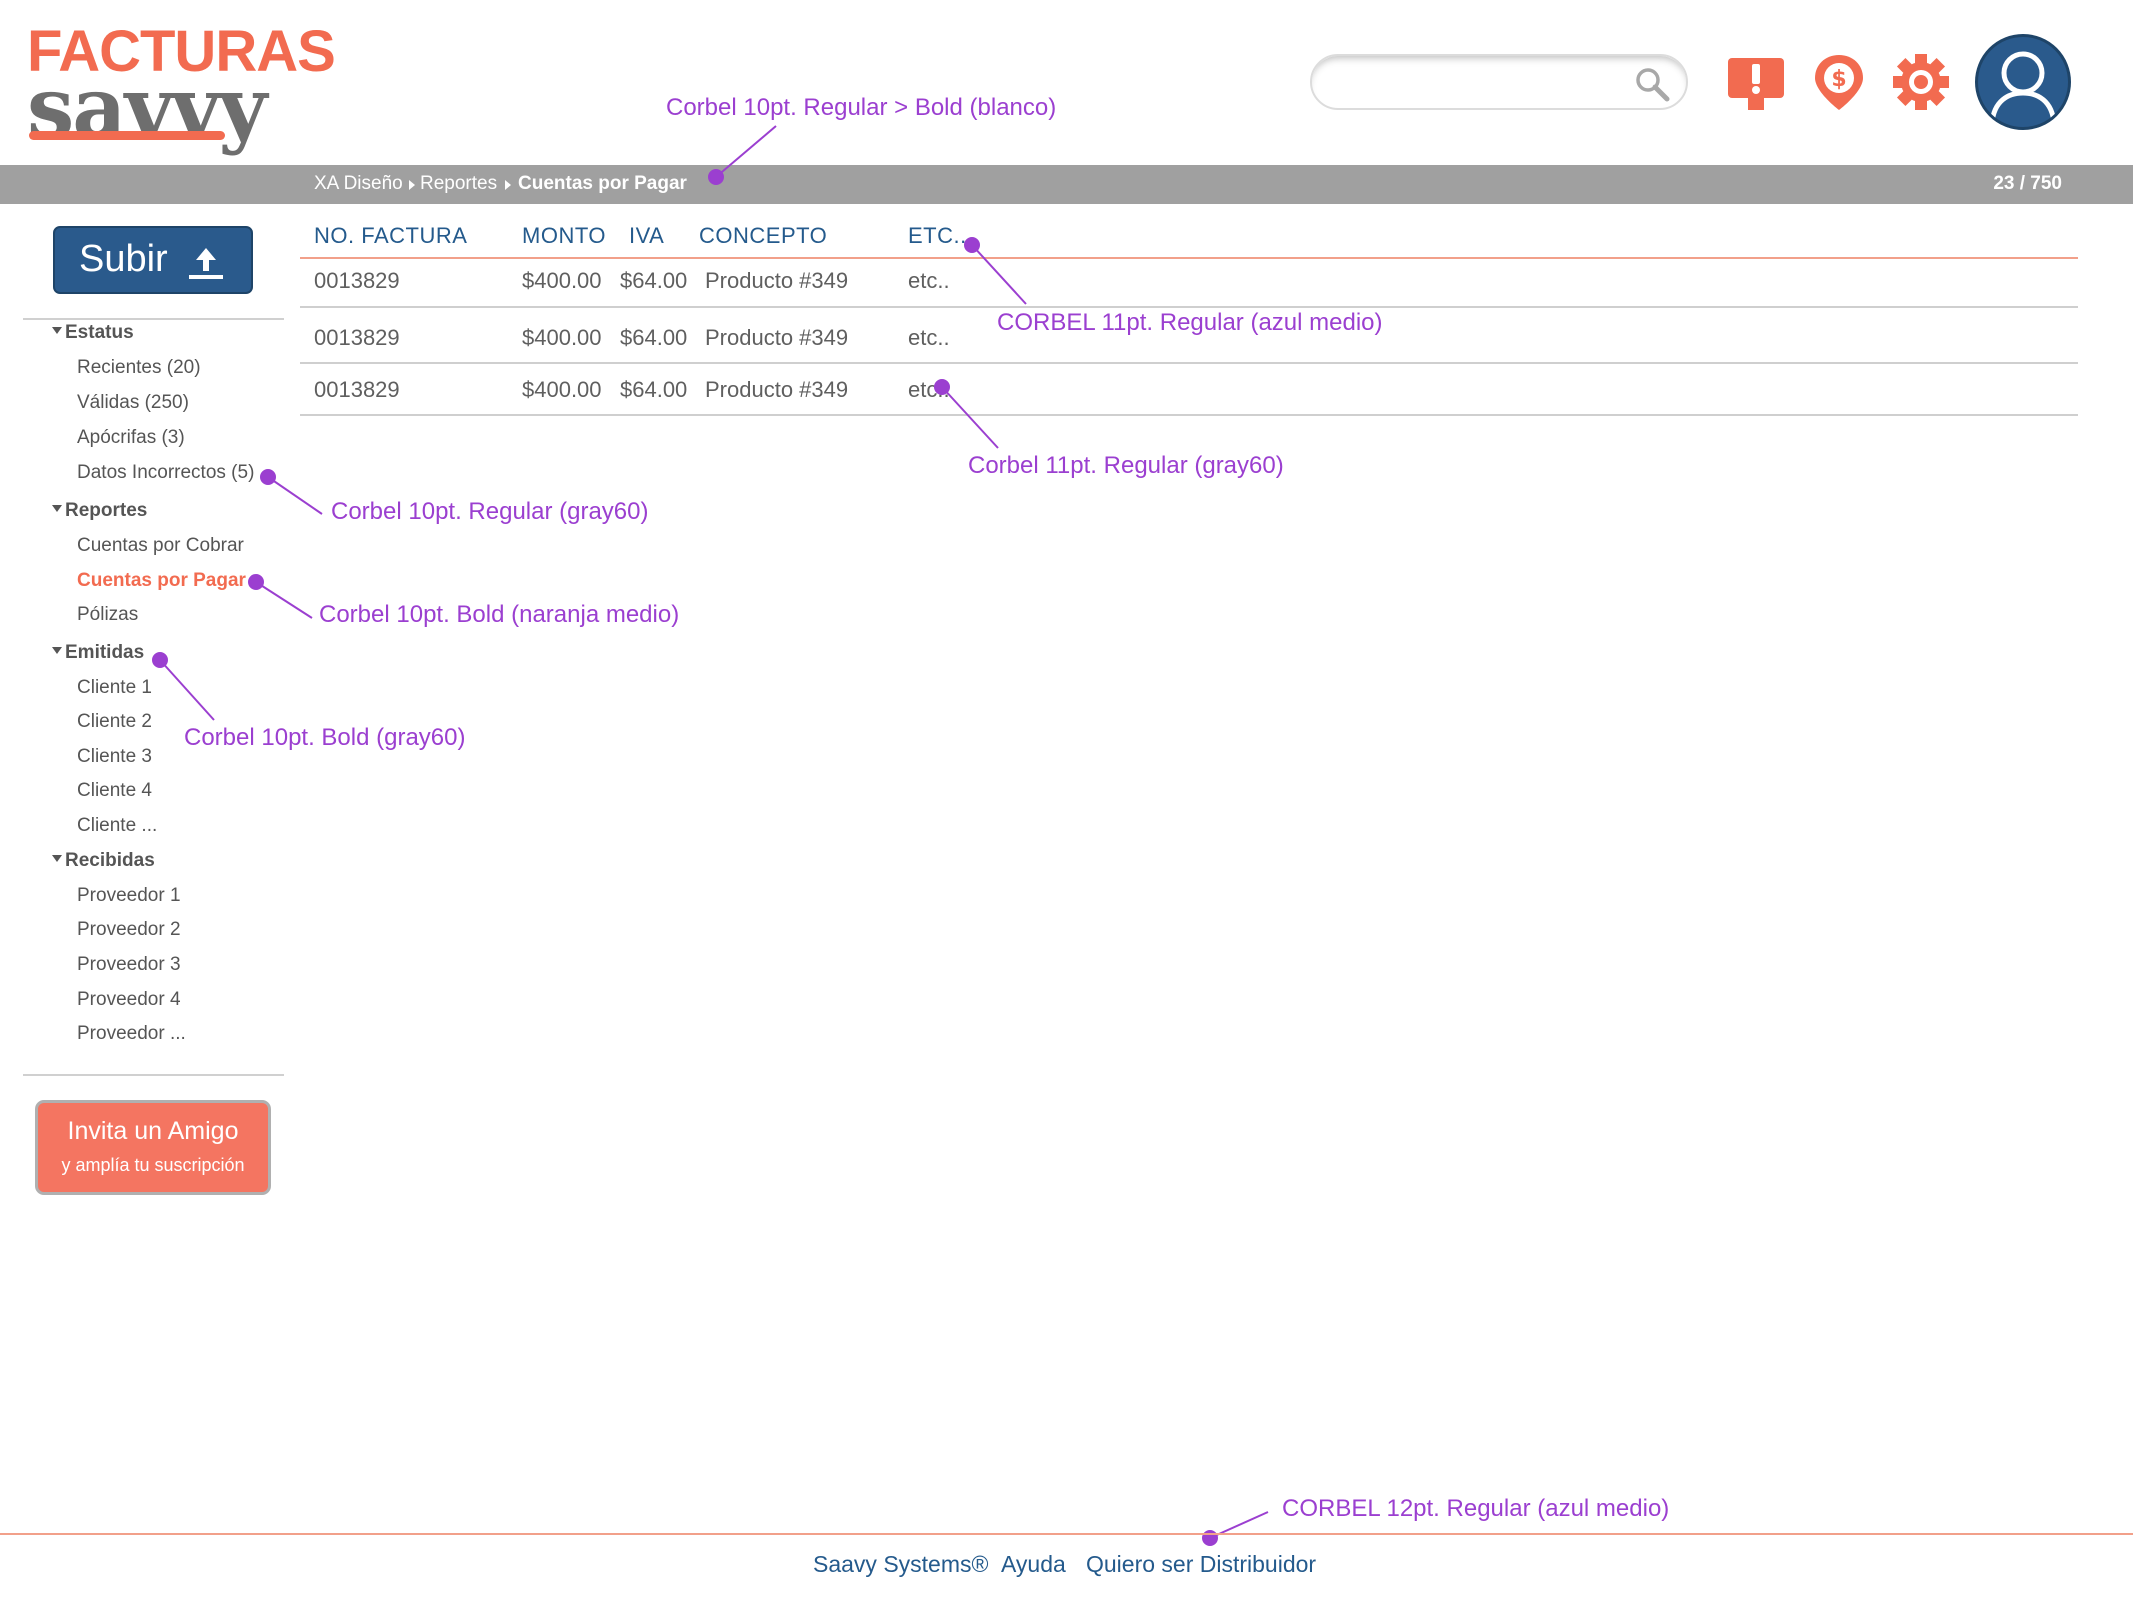  I want to click on user-avatar, so click(2023, 82).